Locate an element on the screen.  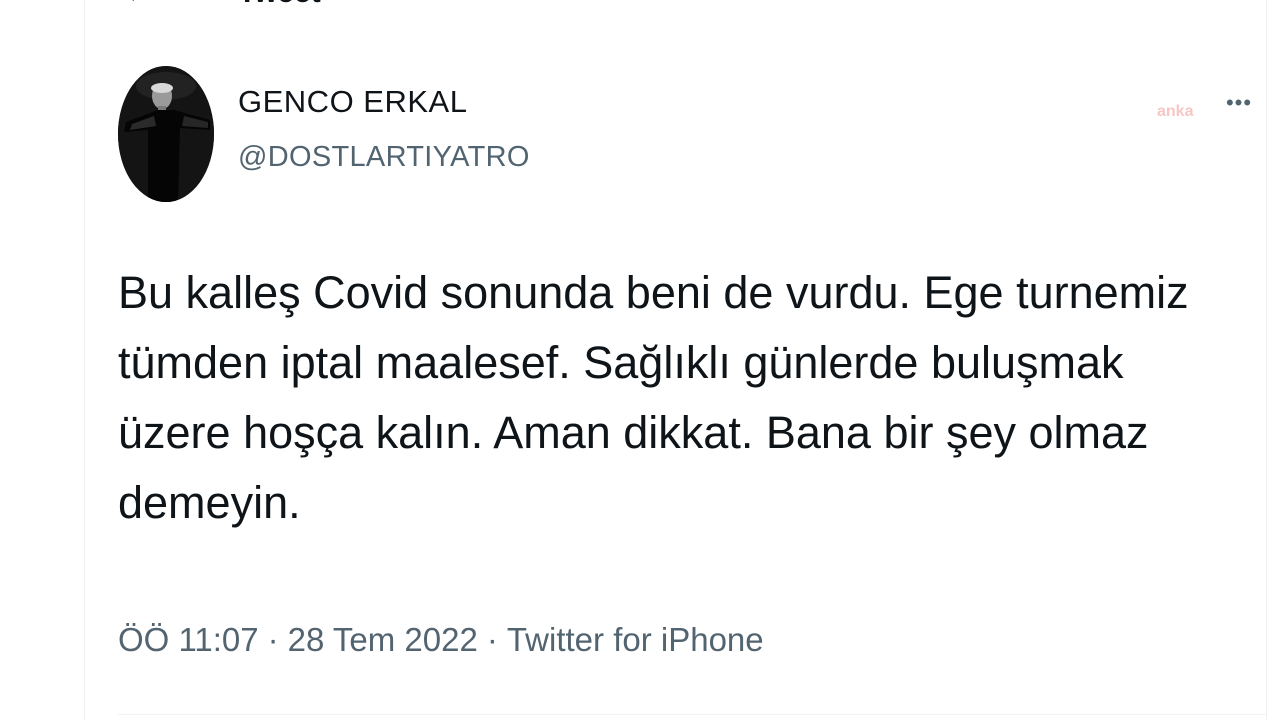
divider is located at coordinates (692, 714).